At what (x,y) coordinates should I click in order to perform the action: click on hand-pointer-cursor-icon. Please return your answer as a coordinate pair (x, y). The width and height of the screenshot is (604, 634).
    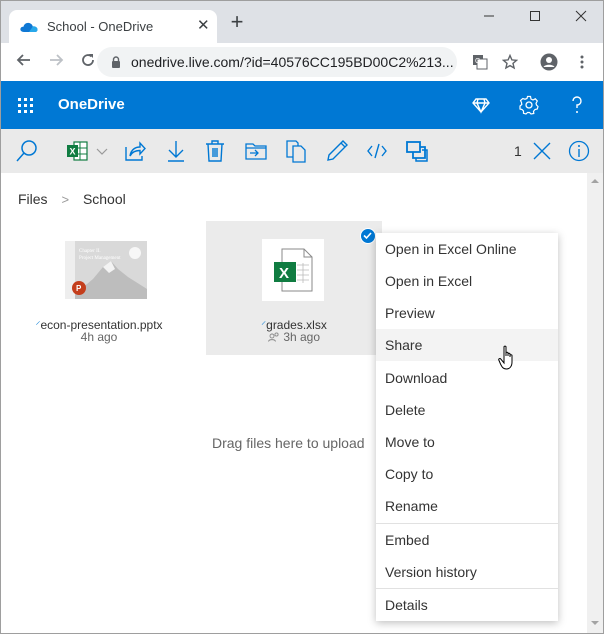
    Looking at the image, I should click on (505, 357).